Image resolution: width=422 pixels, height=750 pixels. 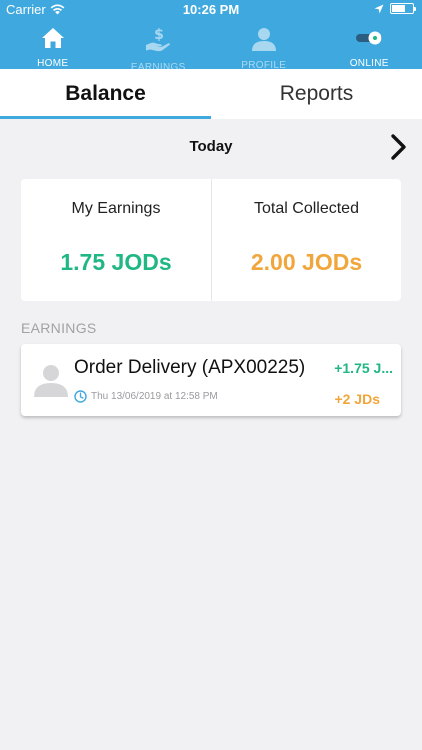 I want to click on tab-balance: Balance, so click(x=105, y=94).